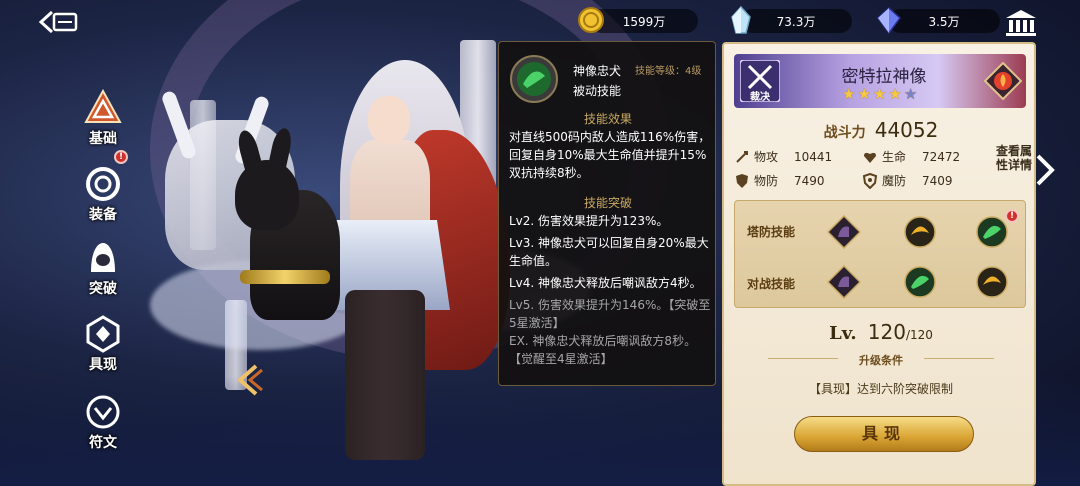  I want to click on skill-type: 被动技能, so click(597, 91).